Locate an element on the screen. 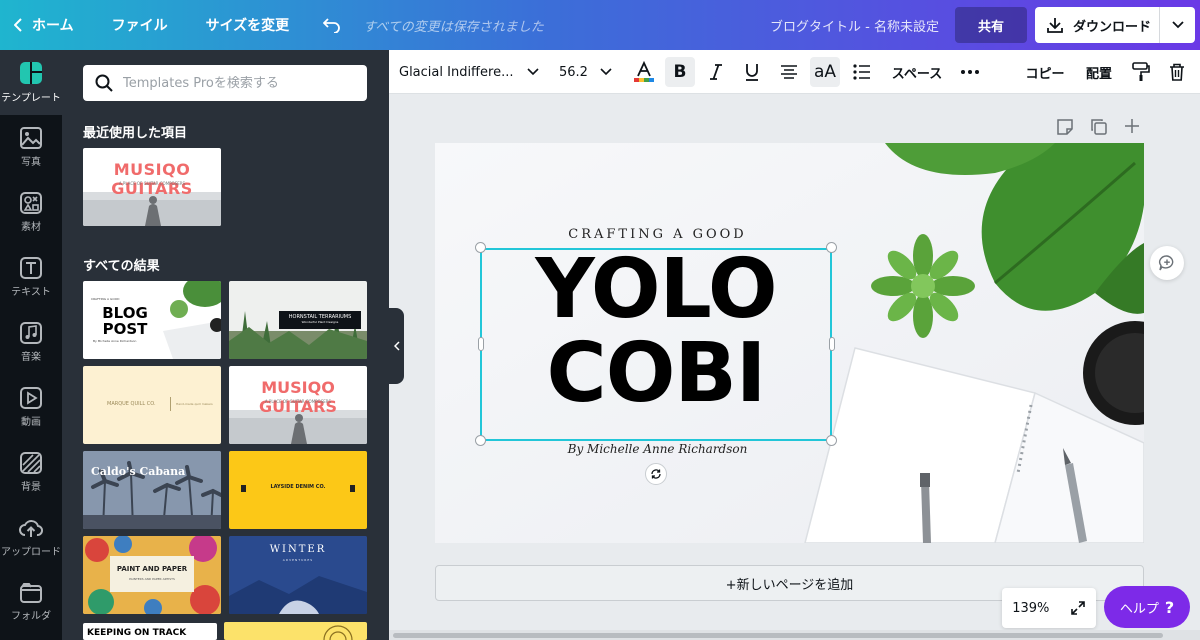 This screenshot has width=1200, height=640. rail-label: 動画 is located at coordinates (31, 422).